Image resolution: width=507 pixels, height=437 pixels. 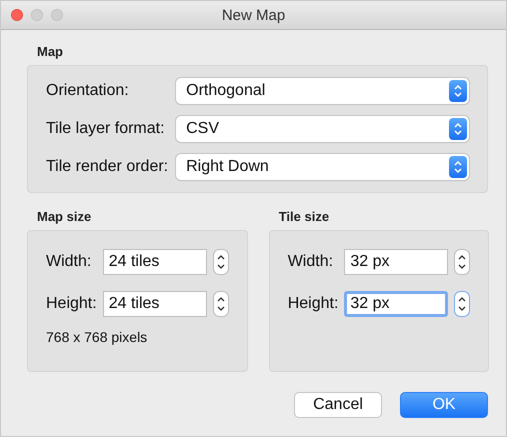 What do you see at coordinates (88, 91) in the screenshot?
I see `field-label: Orientation:` at bounding box center [88, 91].